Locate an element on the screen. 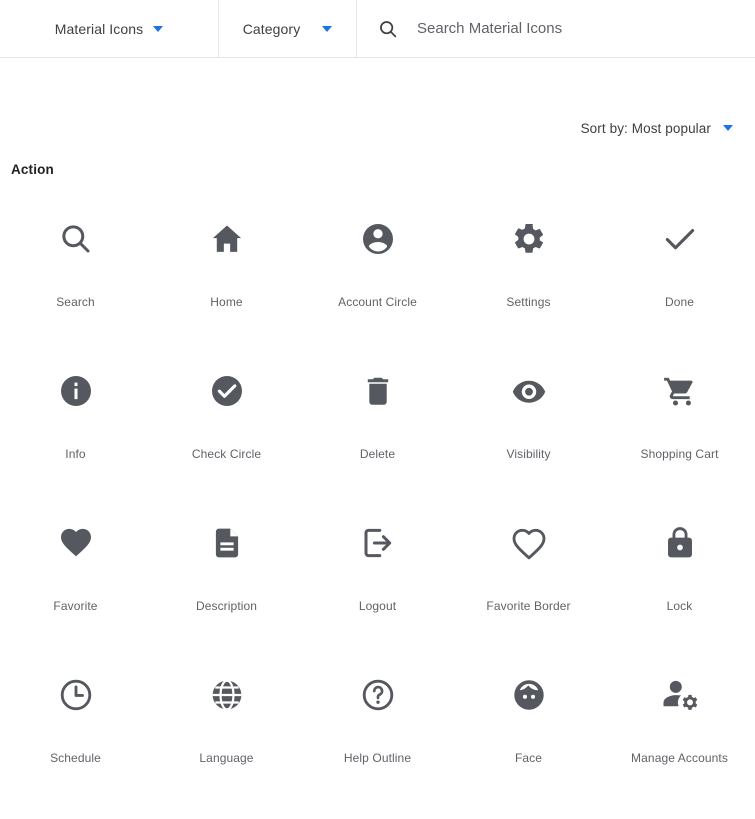 This screenshot has height=819, width=755. icon-tile-label: Favorite is located at coordinates (75, 606).